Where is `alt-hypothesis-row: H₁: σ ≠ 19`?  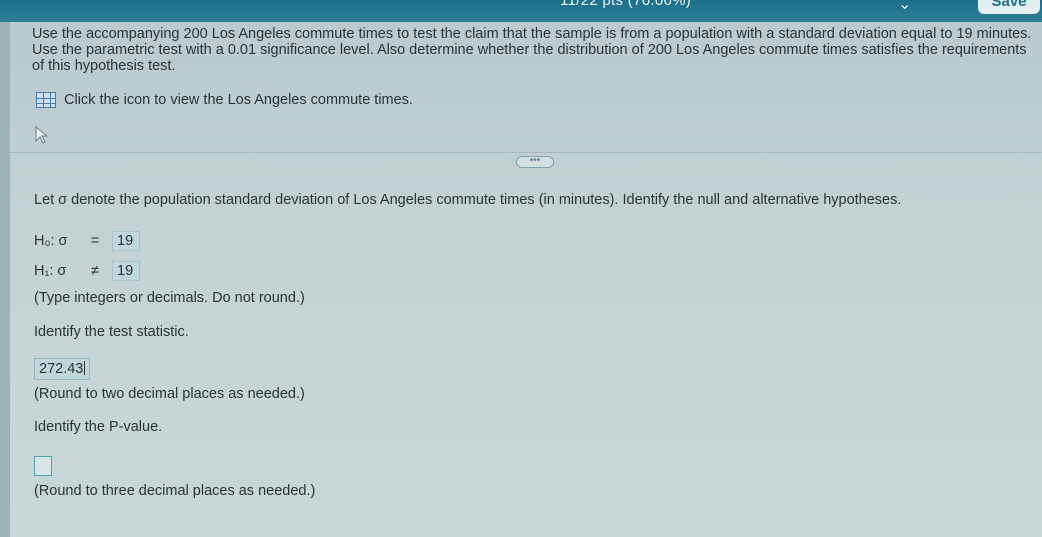
alt-hypothesis-row: H₁: σ ≠ 19 is located at coordinates (87, 271).